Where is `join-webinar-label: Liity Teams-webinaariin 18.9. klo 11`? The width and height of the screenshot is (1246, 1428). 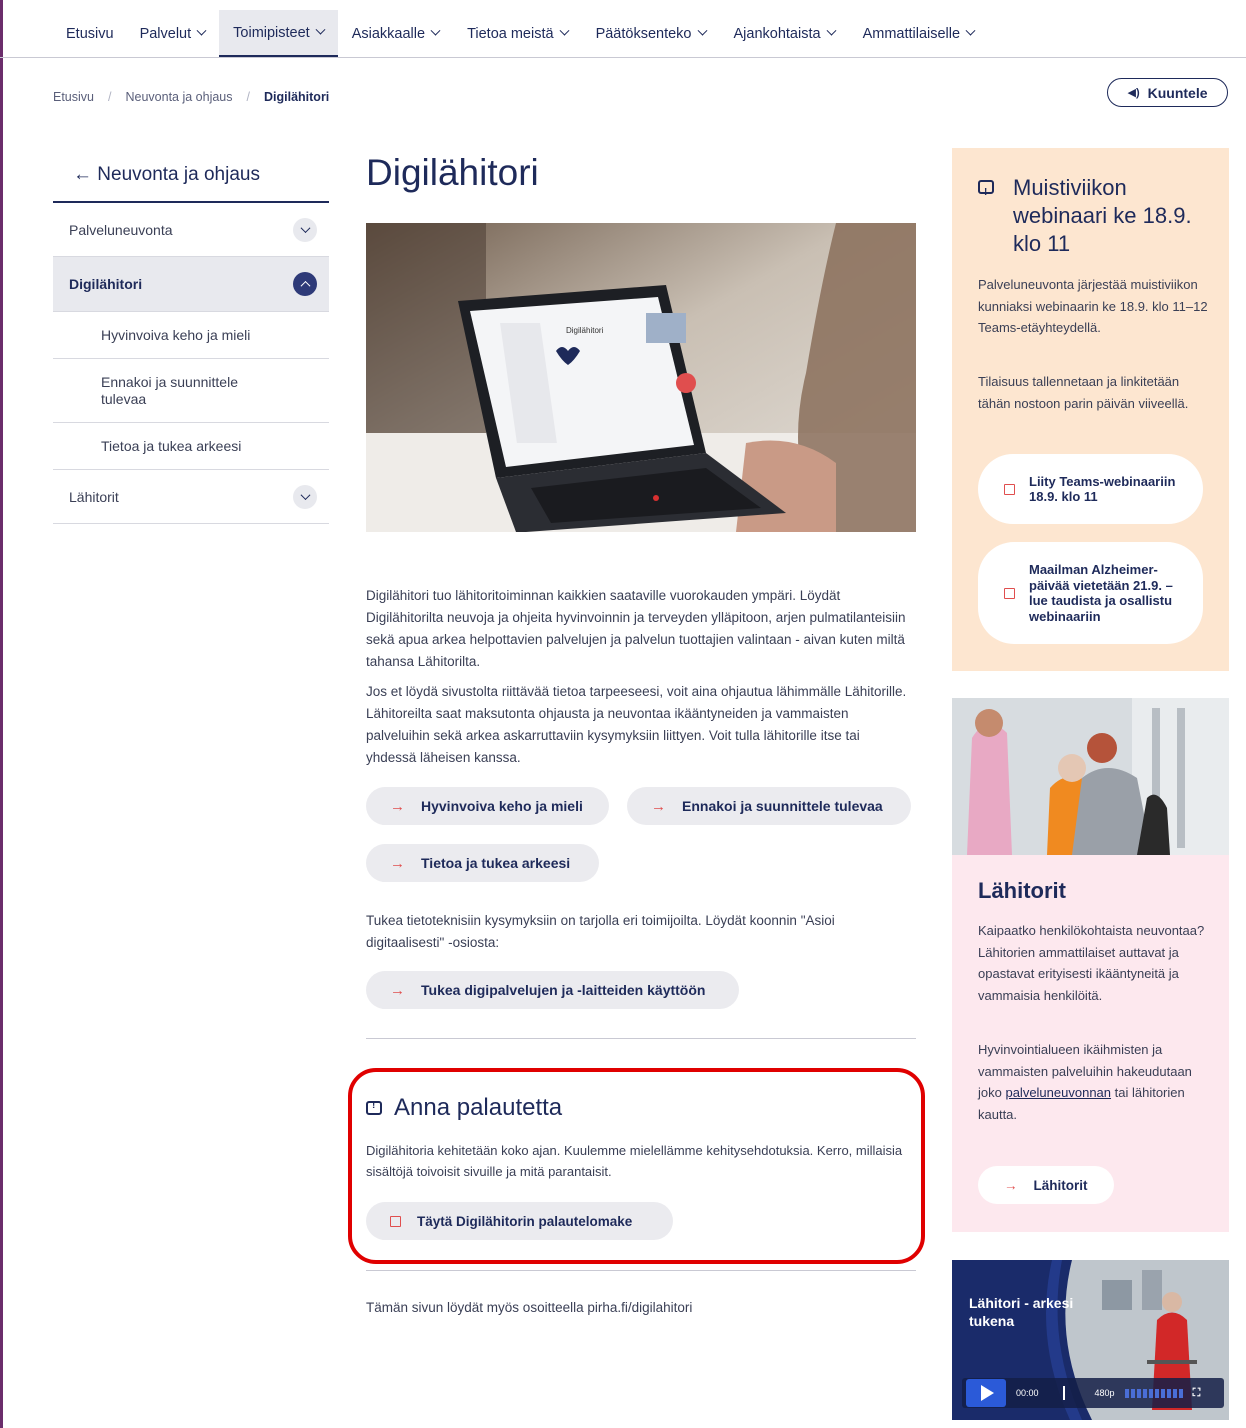 join-webinar-label: Liity Teams-webinaariin 18.9. klo 11 is located at coordinates (1102, 489).